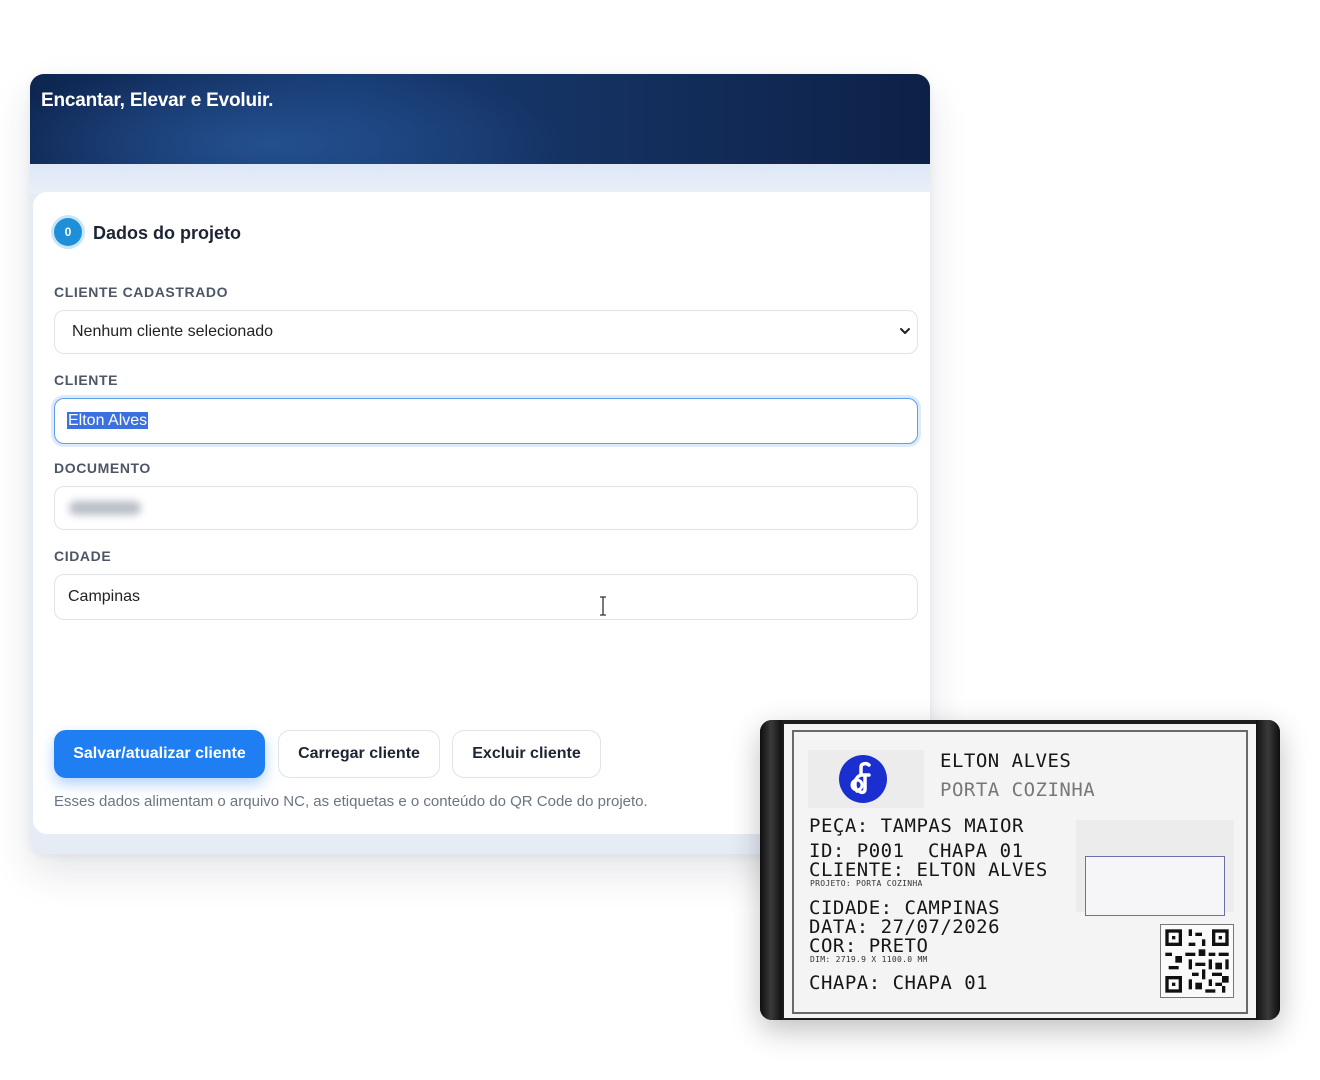 Image resolution: width=1320 pixels, height=1080 pixels. What do you see at coordinates (526, 754) in the screenshot?
I see `delete-client-button: Excluir cliente` at bounding box center [526, 754].